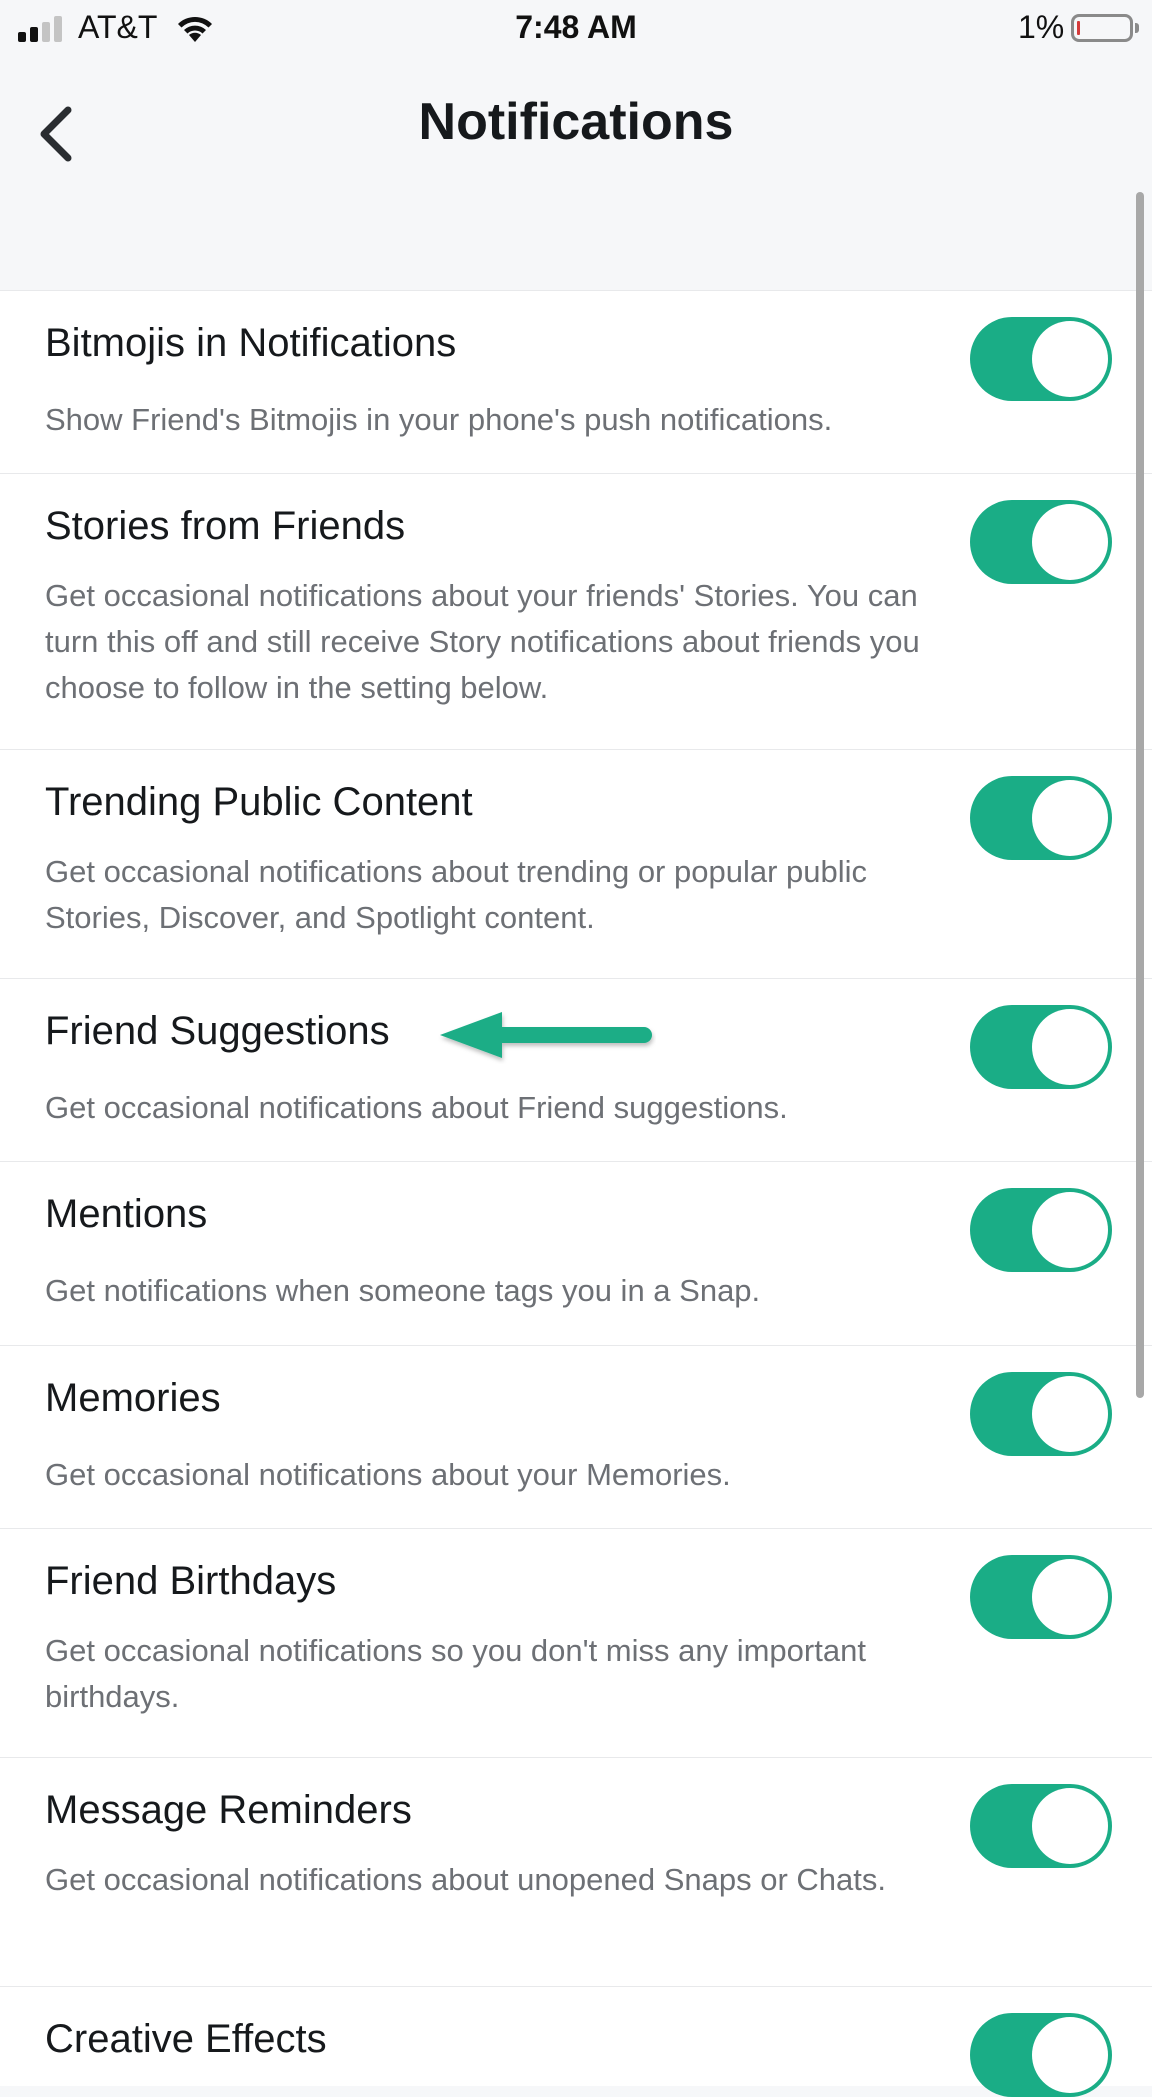 This screenshot has width=1152, height=2097. I want to click on battery-level, so click(1078, 28).